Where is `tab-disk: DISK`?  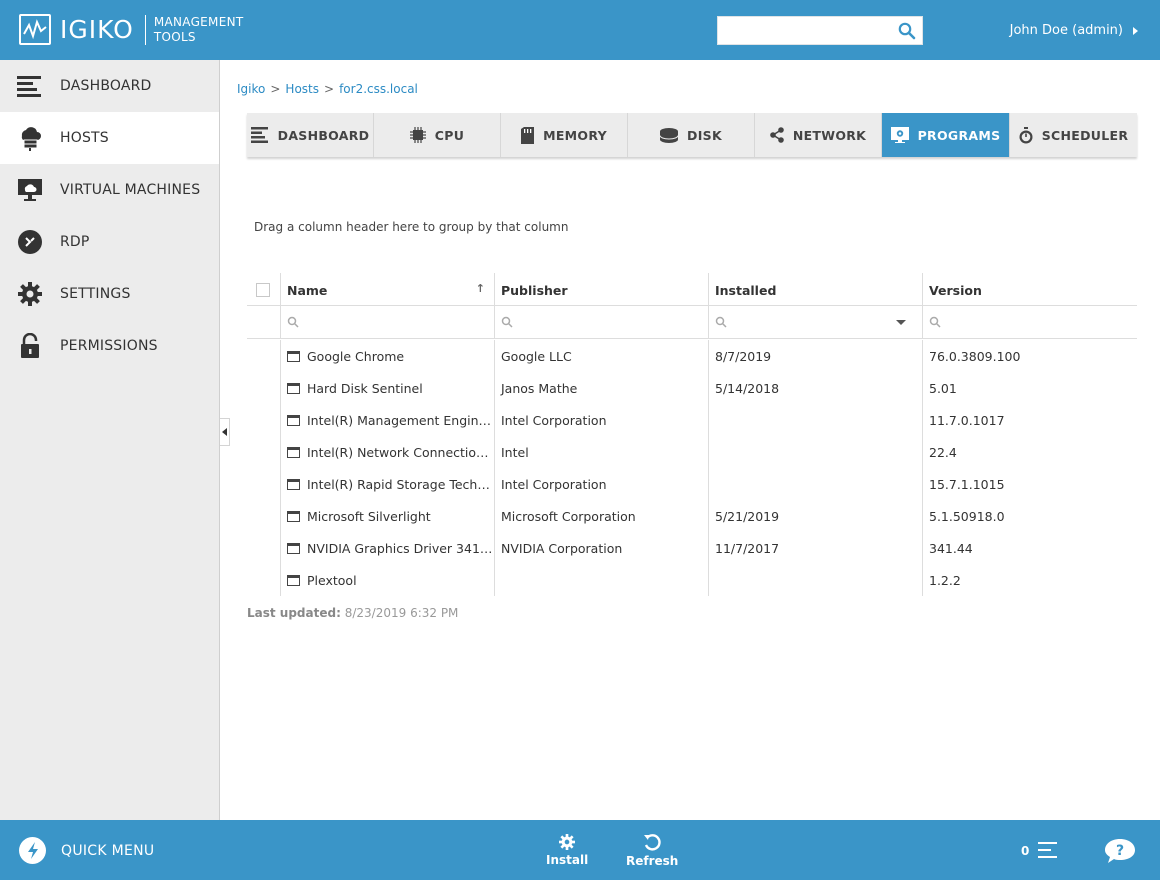
tab-disk: DISK is located at coordinates (691, 135).